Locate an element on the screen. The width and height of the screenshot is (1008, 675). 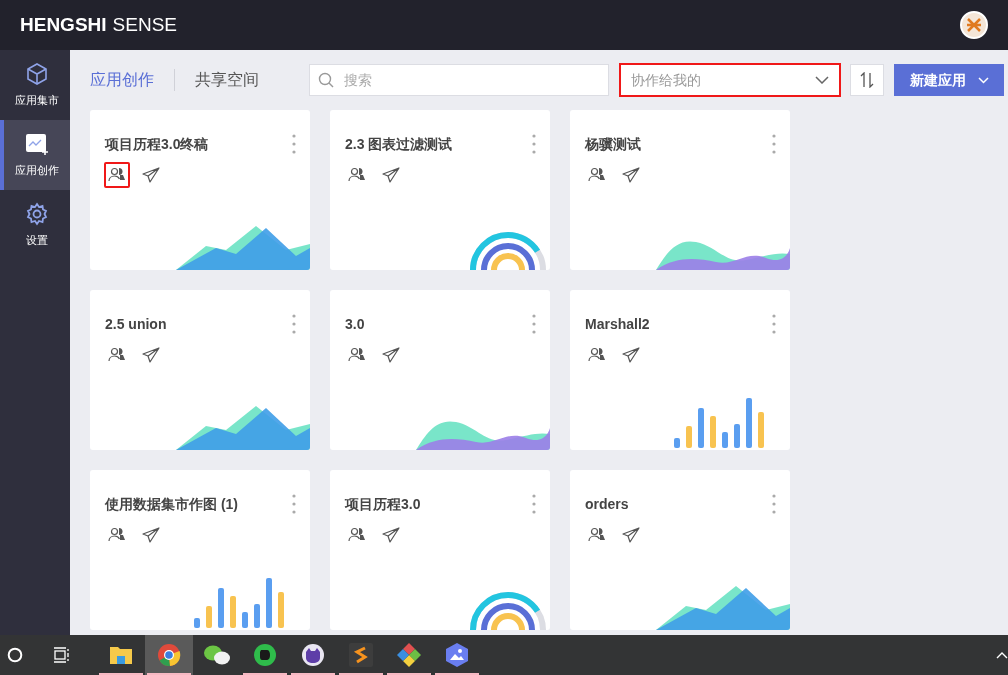
sidebar-item: 应用集市 is located at coordinates (35, 85).